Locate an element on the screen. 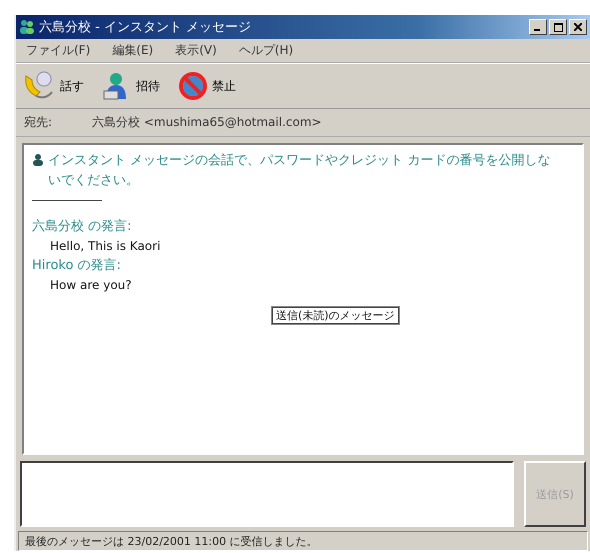  maximize-icon is located at coordinates (558, 27).